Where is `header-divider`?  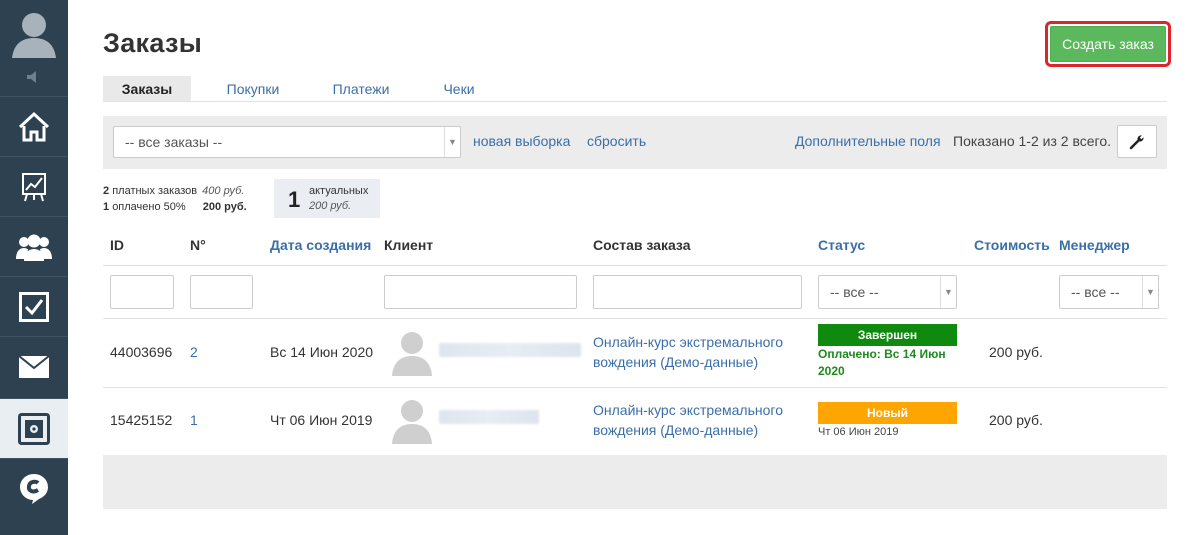 header-divider is located at coordinates (635, 265).